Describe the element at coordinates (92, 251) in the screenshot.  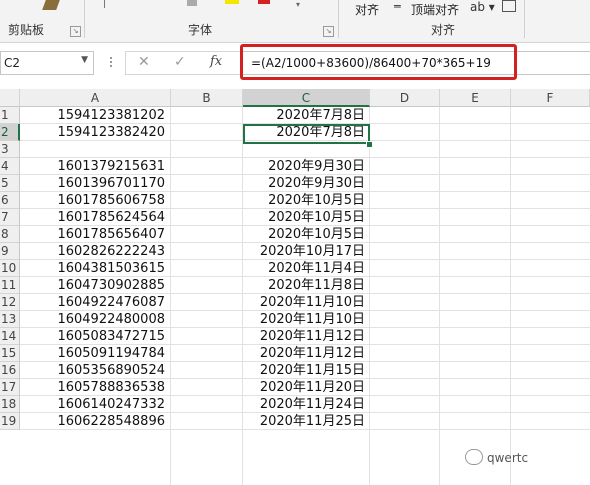
I see `cell-a9: 1602826222243` at that location.